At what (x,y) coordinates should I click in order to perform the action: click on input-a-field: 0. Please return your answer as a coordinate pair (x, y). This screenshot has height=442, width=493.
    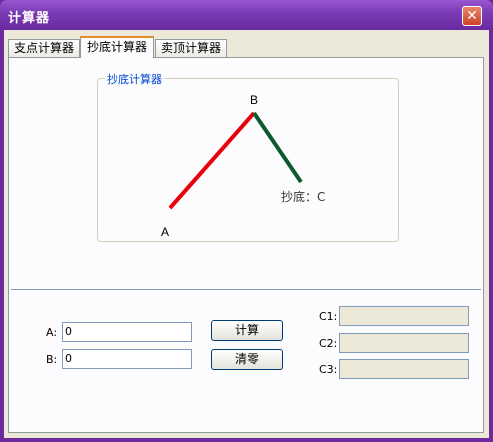
    Looking at the image, I should click on (127, 332).